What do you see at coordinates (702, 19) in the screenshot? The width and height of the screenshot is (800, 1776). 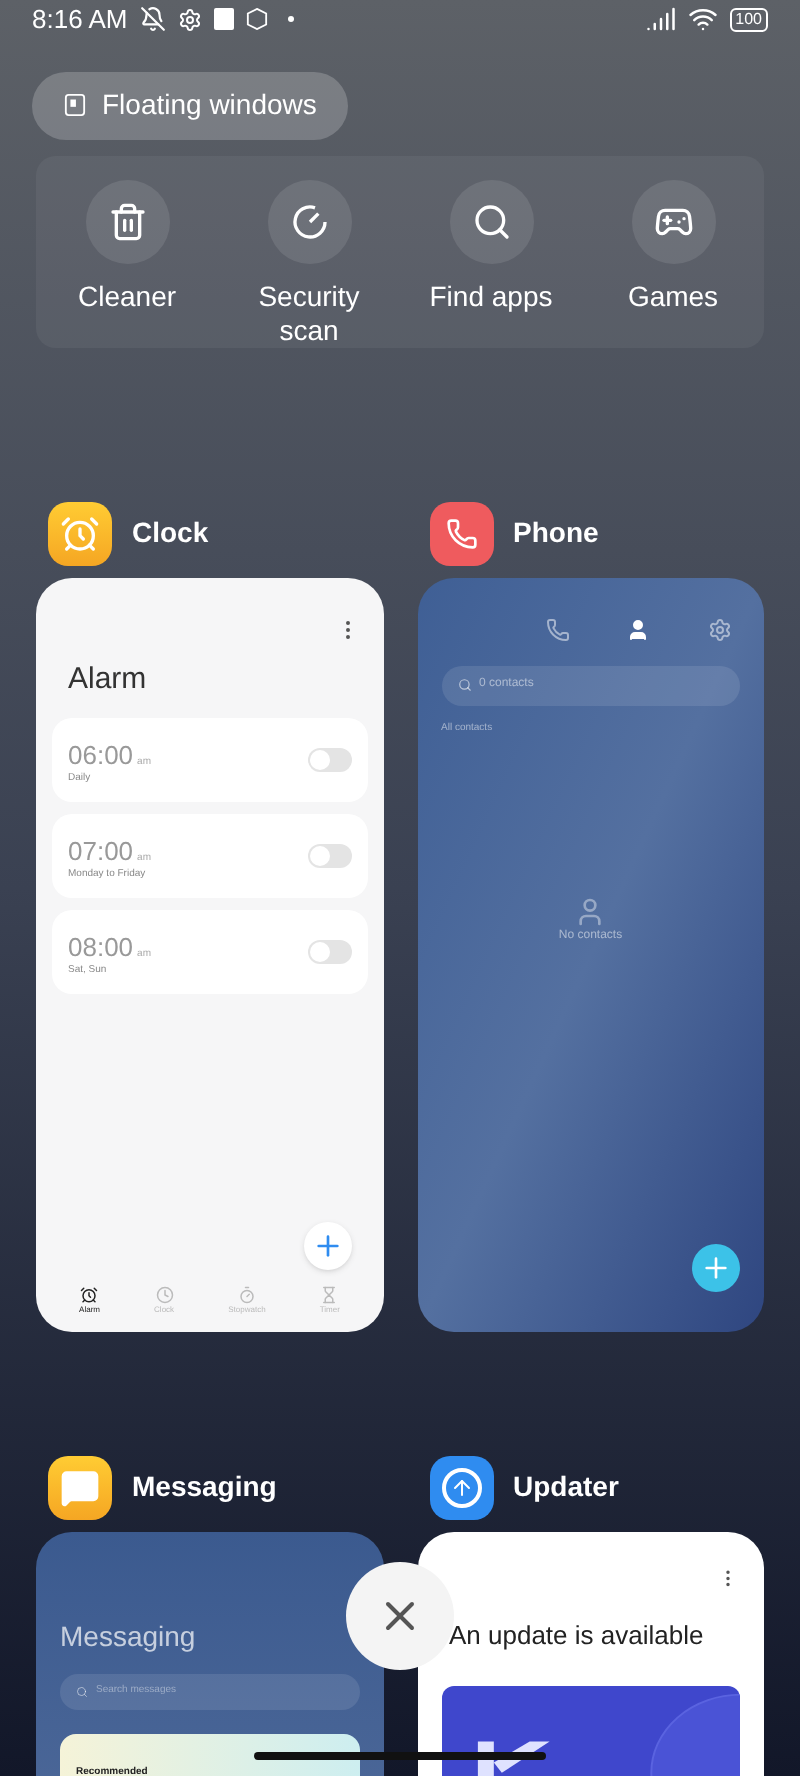 I see `wifi-icon` at bounding box center [702, 19].